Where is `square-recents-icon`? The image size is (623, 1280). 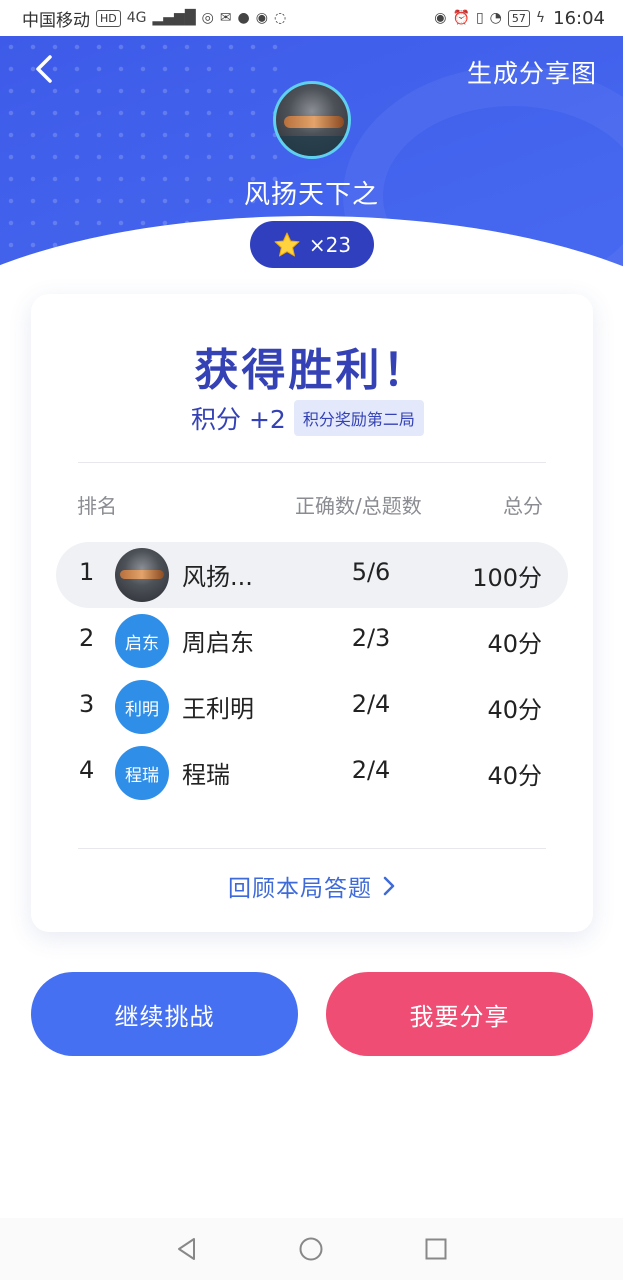 square-recents-icon is located at coordinates (436, 1249).